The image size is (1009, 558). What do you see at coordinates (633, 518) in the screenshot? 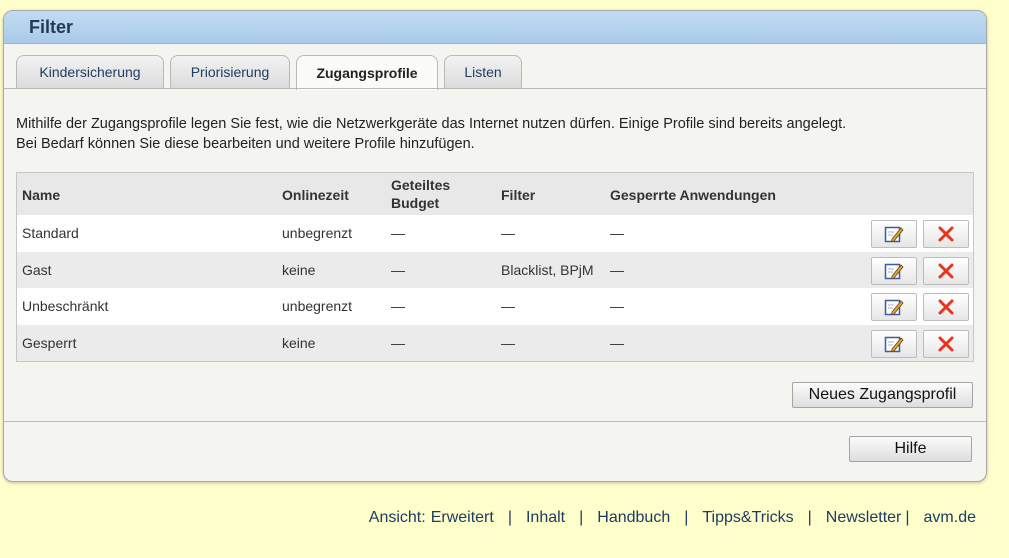
I see `footer-link-handbuch: Handbuch` at bounding box center [633, 518].